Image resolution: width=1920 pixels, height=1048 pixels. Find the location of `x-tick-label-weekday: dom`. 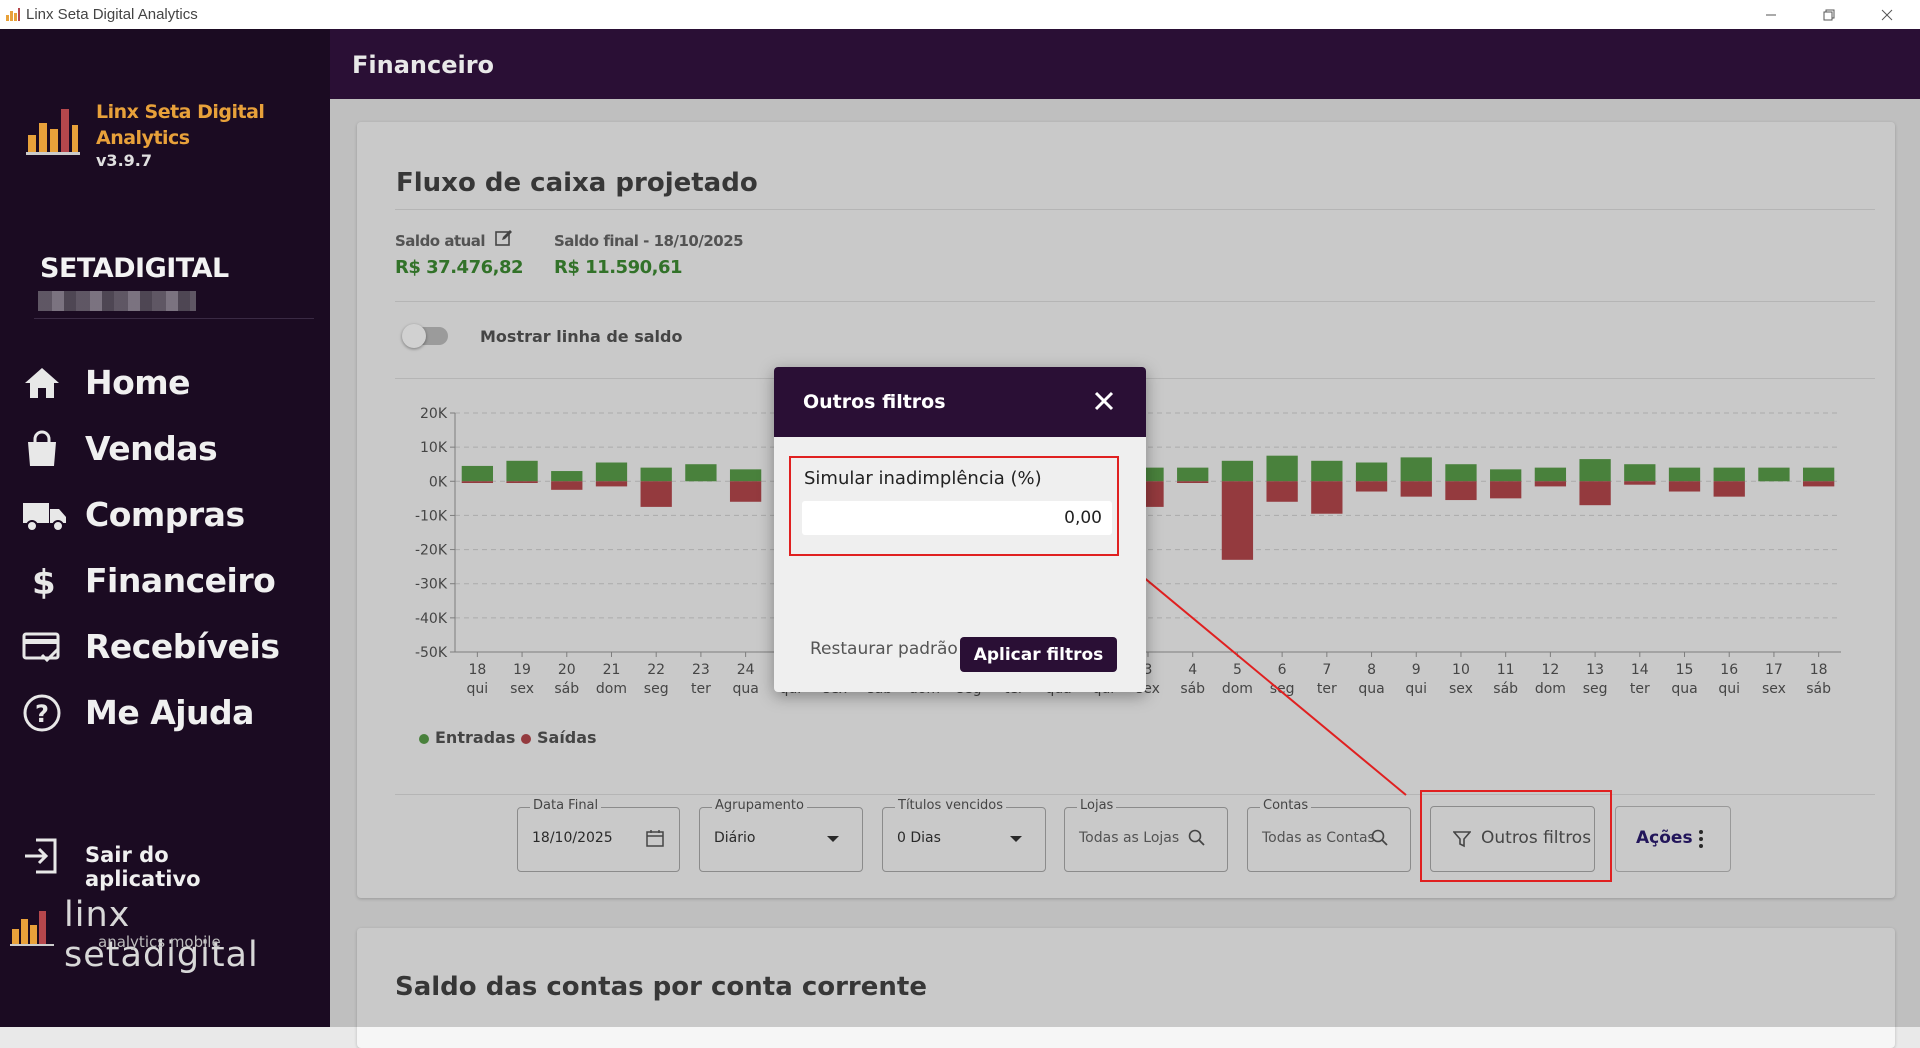

x-tick-label-weekday: dom is located at coordinates (1237, 689).